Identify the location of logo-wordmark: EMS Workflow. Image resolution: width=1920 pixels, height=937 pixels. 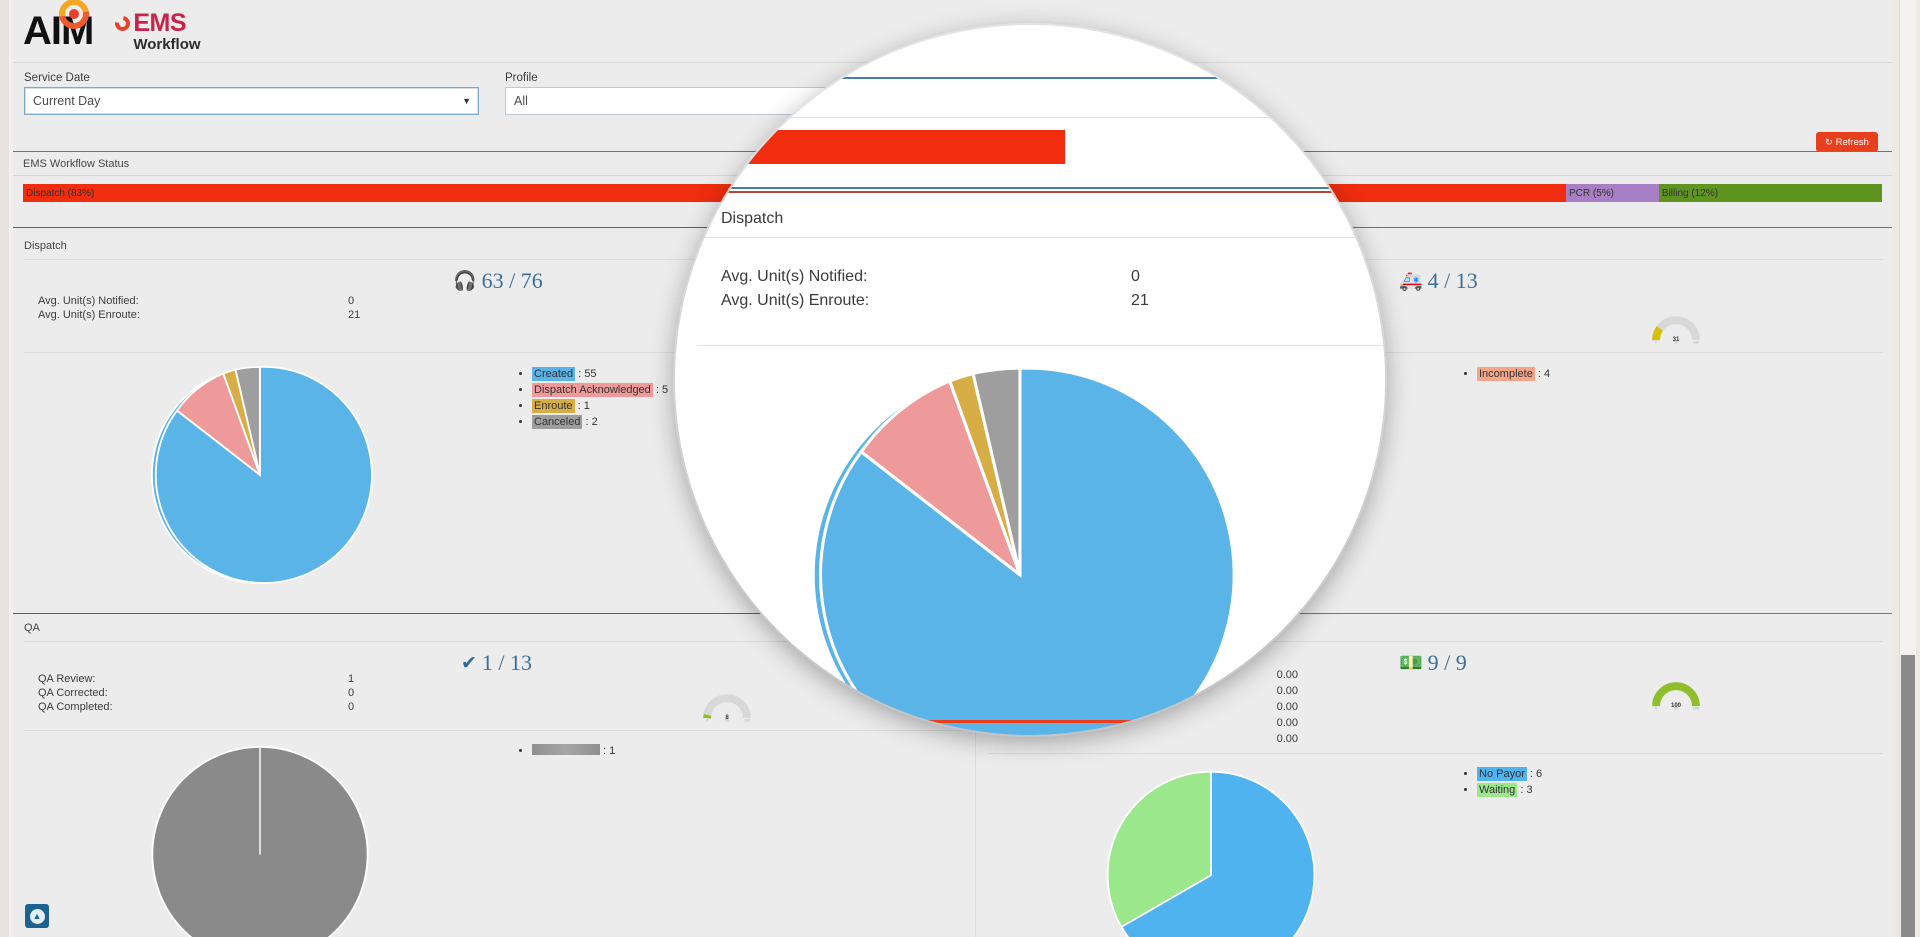
(156, 30).